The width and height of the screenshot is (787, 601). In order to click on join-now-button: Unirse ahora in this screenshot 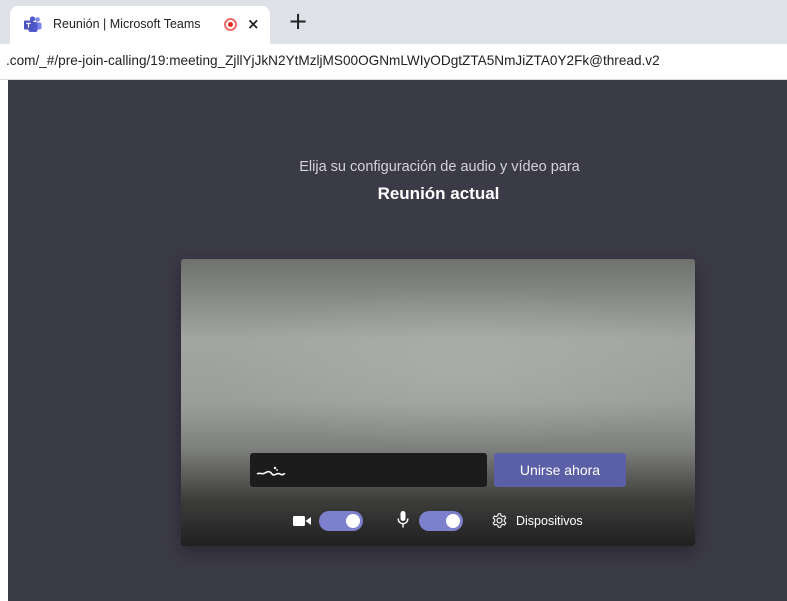, I will do `click(560, 470)`.